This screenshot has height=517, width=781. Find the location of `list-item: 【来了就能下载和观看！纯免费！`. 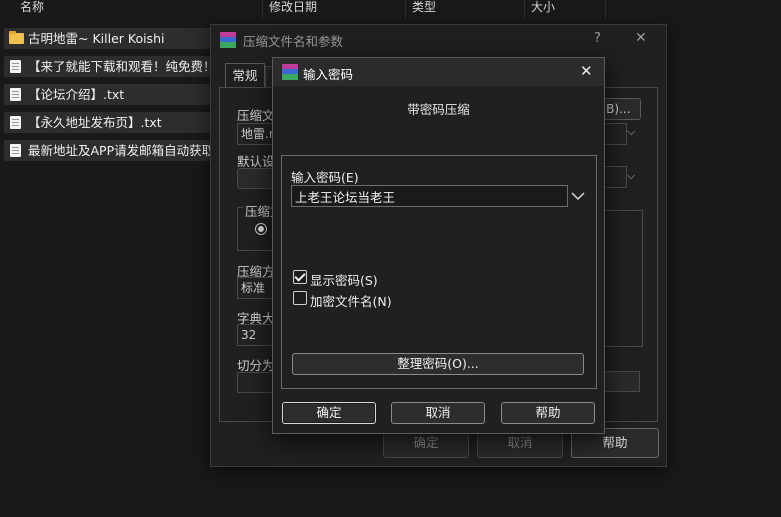

list-item: 【来了就能下载和观看！纯免费！ is located at coordinates (109, 66).